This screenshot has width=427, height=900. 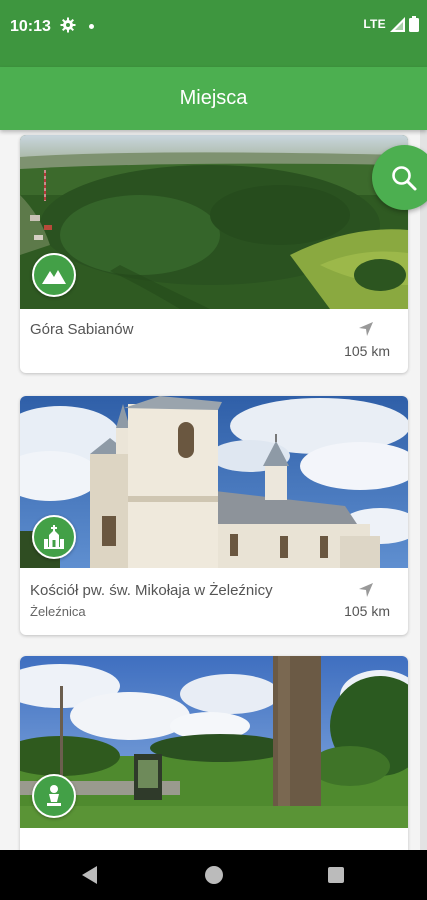 I want to click on signal-icon, so click(x=397, y=24).